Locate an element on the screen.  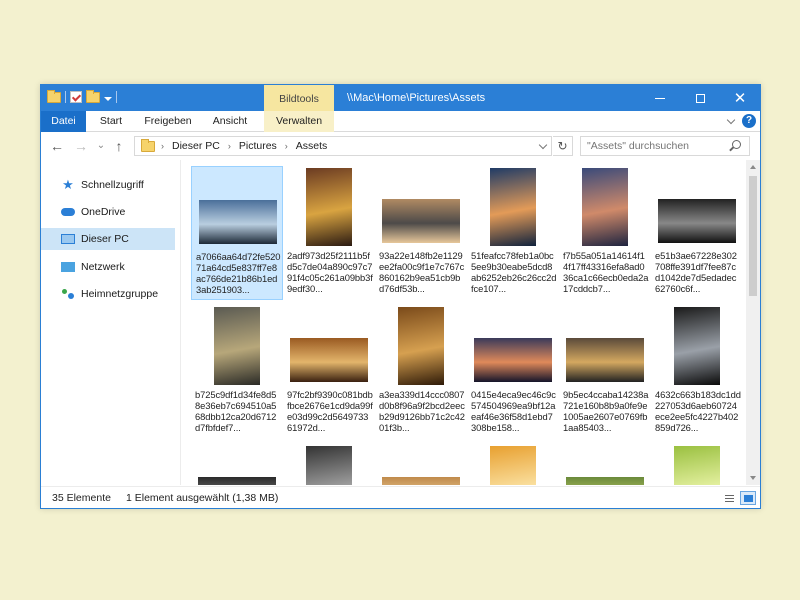
sidebar-item-heimnetzgruppe: Heimnetzgruppe is located at coordinates (108, 294).